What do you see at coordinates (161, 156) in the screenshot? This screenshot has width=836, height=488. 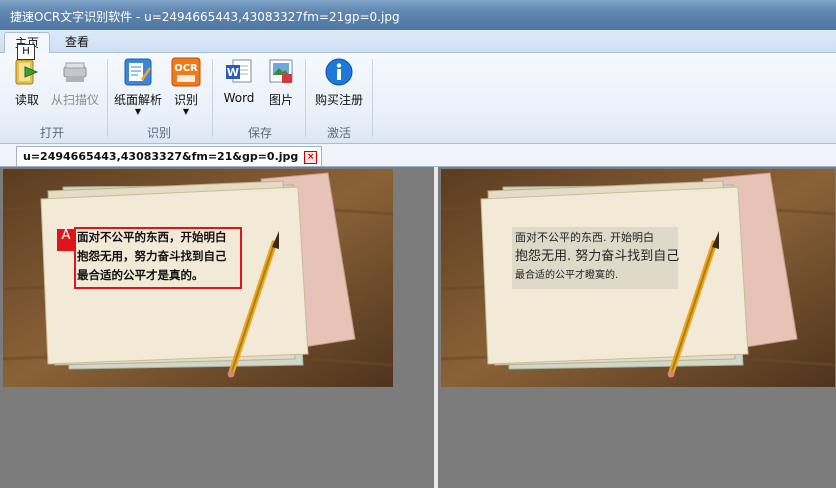 I see `document-tab-label: u=2494665443,43083327&fm=21&gp=0.jpg` at bounding box center [161, 156].